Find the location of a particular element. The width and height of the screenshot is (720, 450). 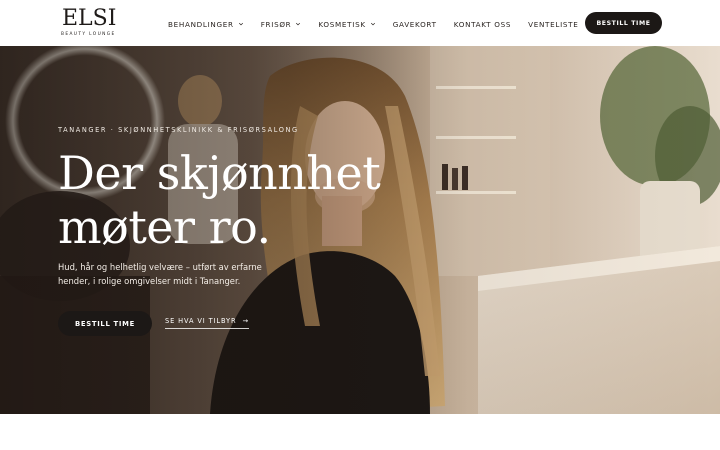

next-section is located at coordinates (360, 432).